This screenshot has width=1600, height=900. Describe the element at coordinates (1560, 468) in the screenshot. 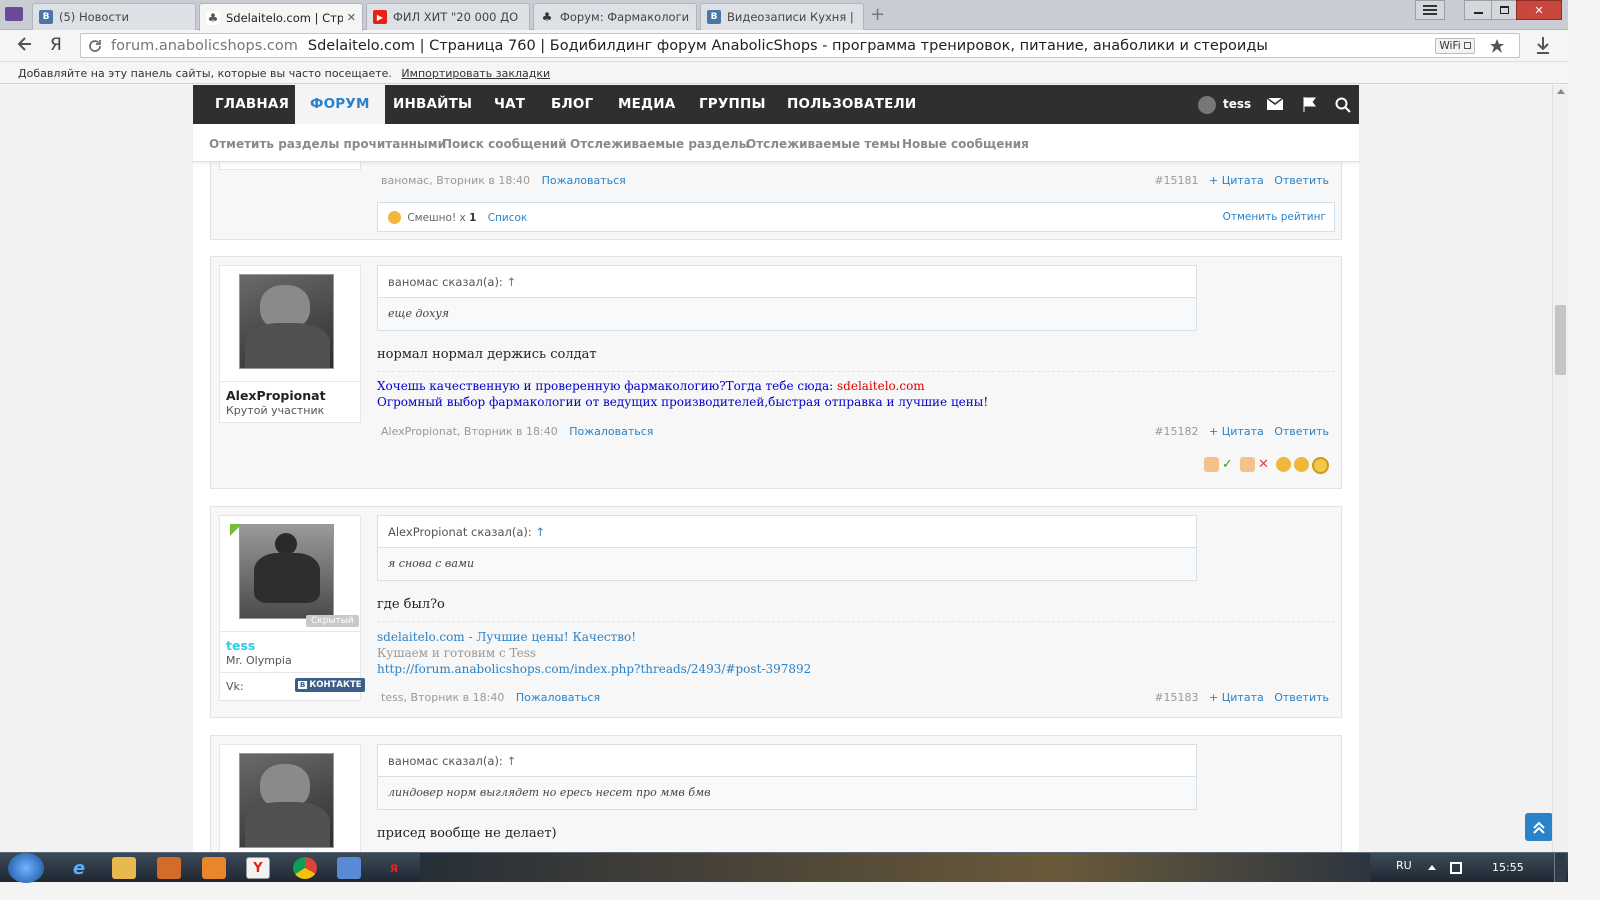

I see `page-scrollbar` at that location.